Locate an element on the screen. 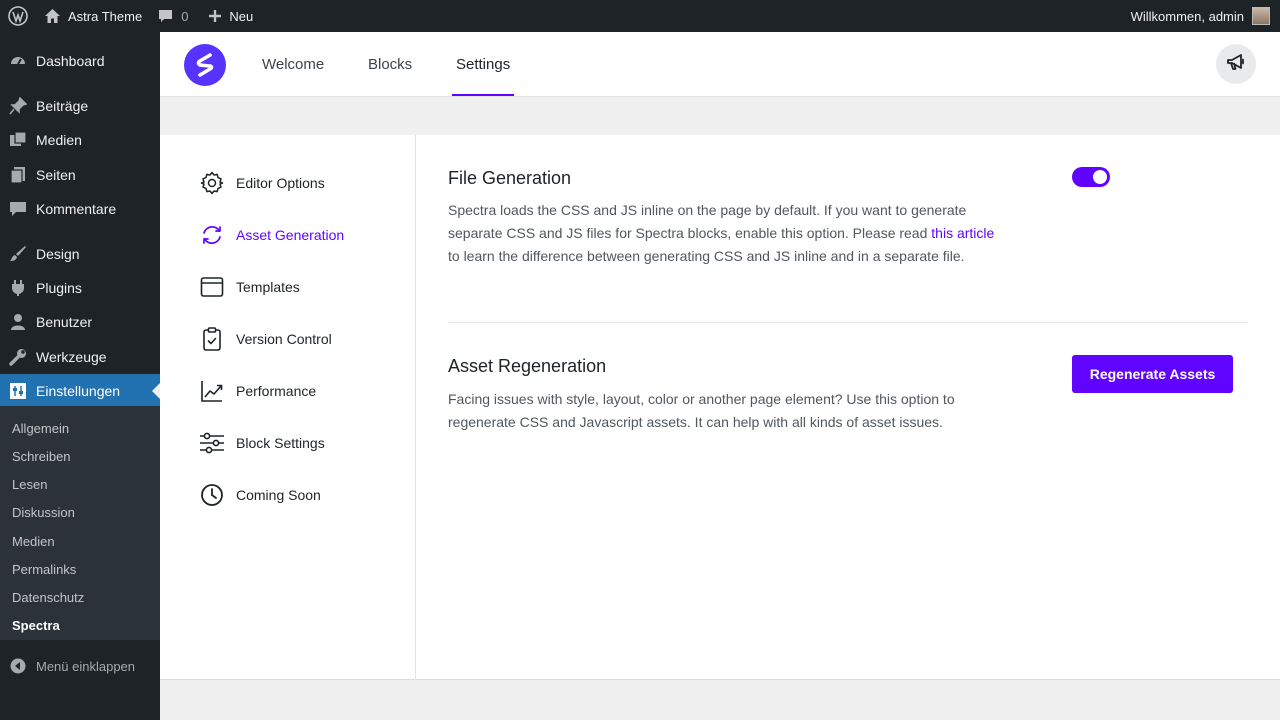 Image resolution: width=1280 pixels, height=720 pixels. comments-count: 0 is located at coordinates (185, 16).